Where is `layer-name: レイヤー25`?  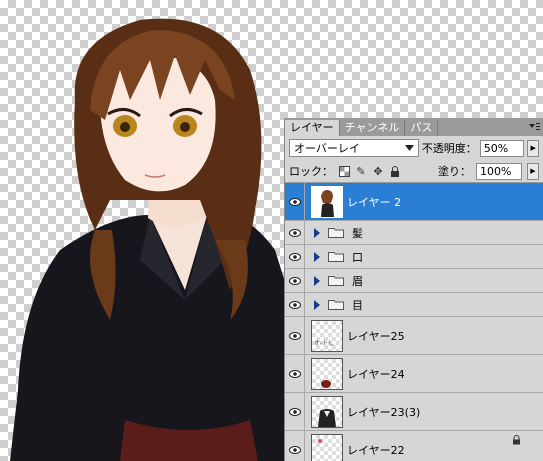
layer-name: レイヤー25 is located at coordinates (376, 336).